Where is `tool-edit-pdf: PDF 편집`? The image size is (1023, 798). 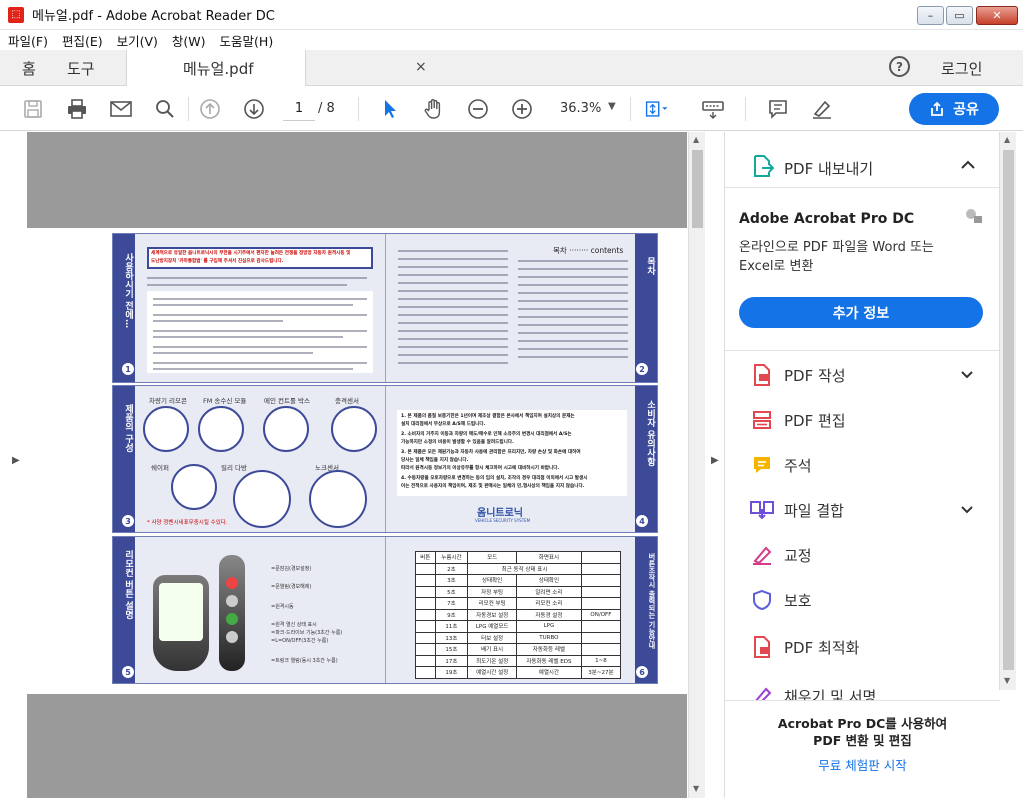 tool-edit-pdf: PDF 편집 is located at coordinates (874, 420).